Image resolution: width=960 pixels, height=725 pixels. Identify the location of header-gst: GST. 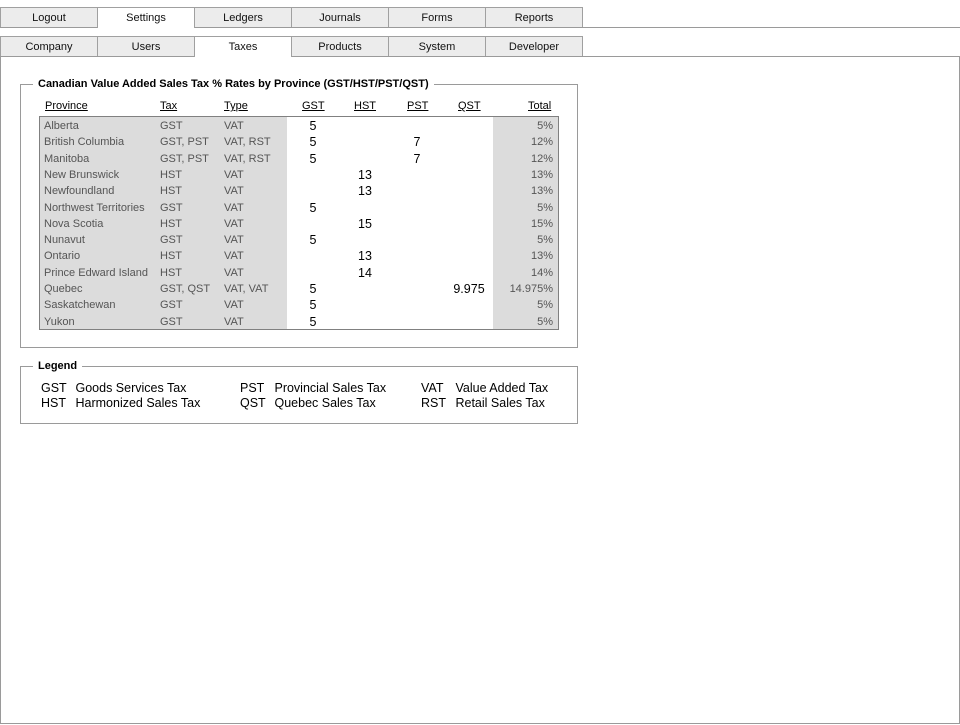
(313, 106).